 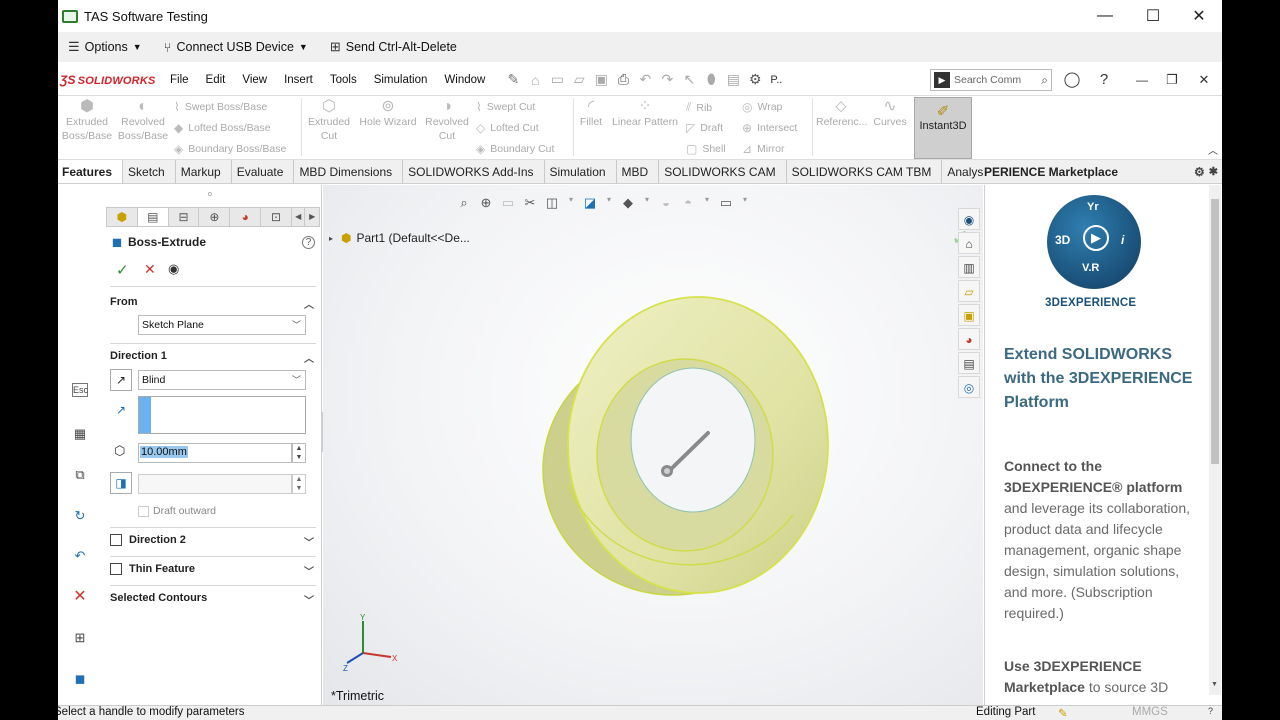 I want to click on direction2-checkbox, so click(x=116, y=540).